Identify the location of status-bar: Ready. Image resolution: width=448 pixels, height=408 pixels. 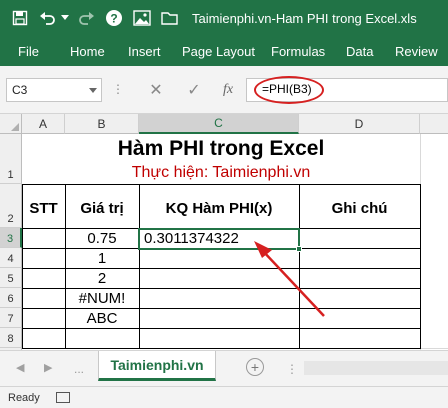
(224, 397).